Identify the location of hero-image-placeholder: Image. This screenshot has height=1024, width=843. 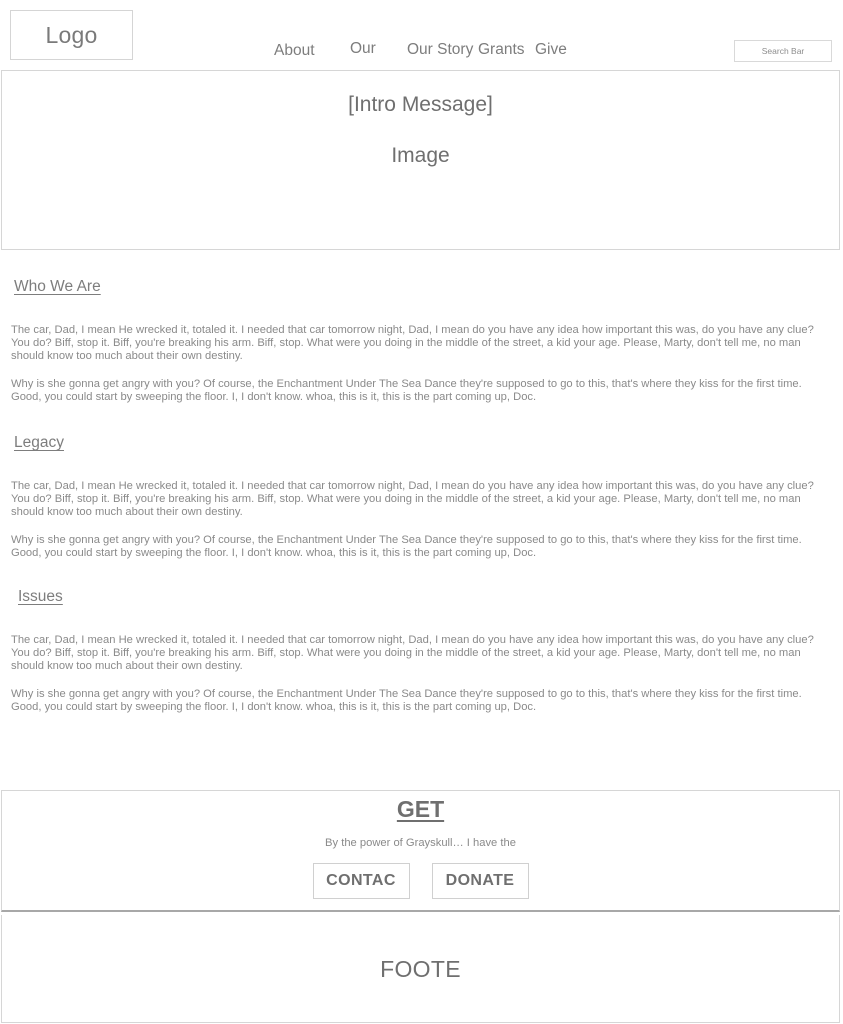
(420, 155).